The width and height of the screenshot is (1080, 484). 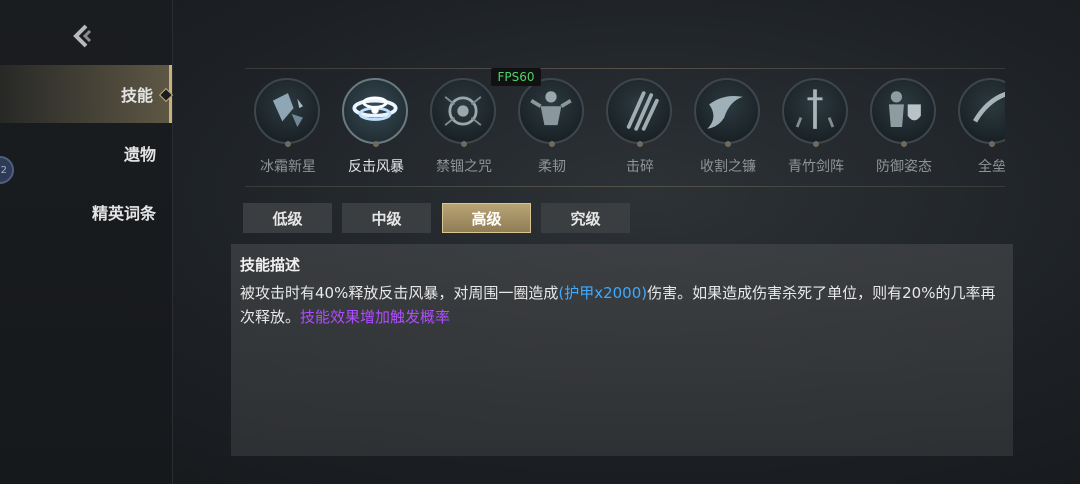 I want to click on back-button, so click(x=82, y=36).